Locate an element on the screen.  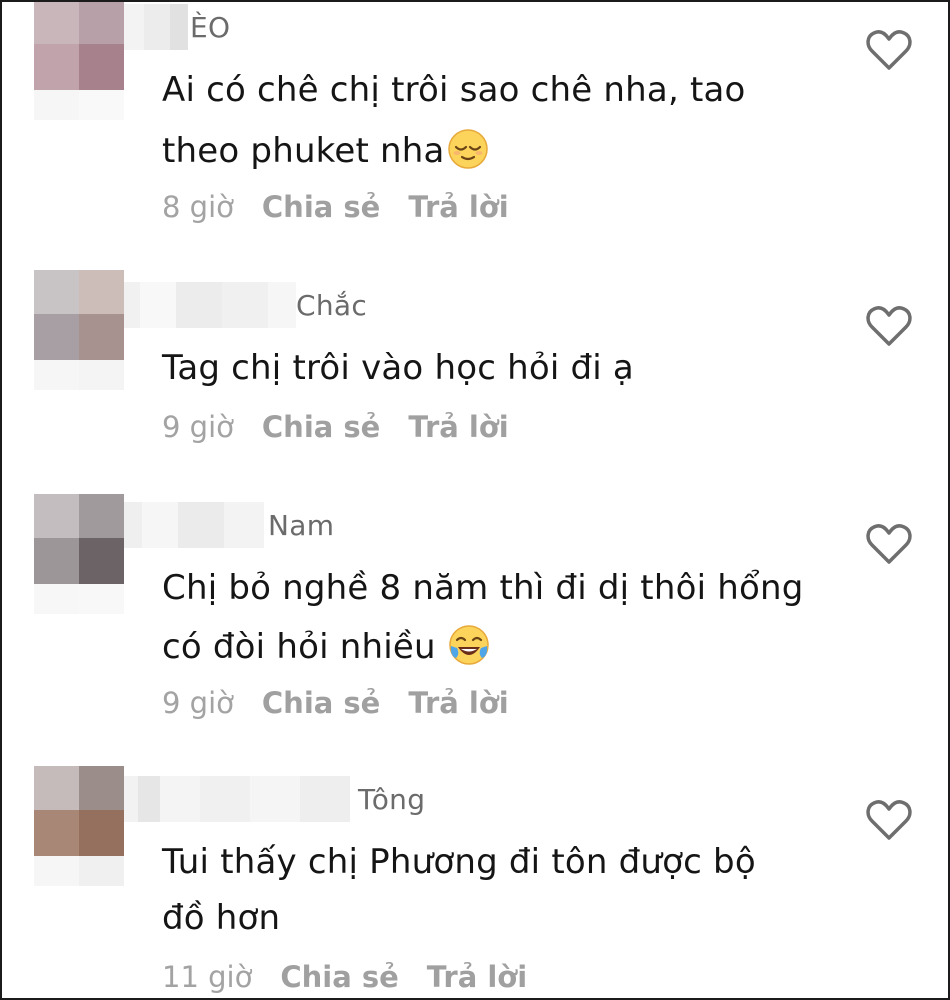
comment-text-line: Tag chị trôi vào học hỏi đi ạ is located at coordinates (398, 368).